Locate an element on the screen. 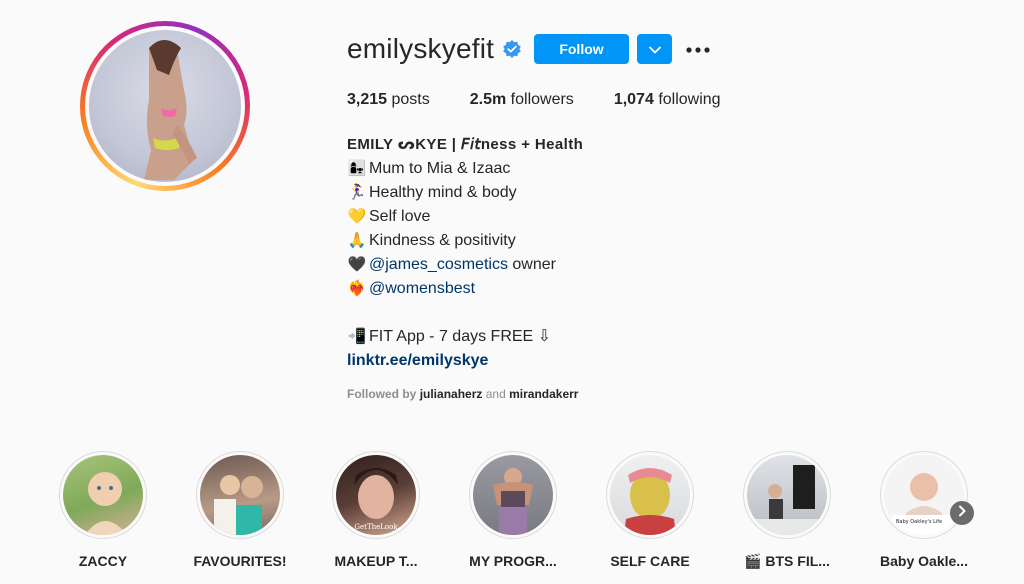 The height and width of the screenshot is (584, 1024). mention-link-womensbest: @womensbest is located at coordinates (422, 289).